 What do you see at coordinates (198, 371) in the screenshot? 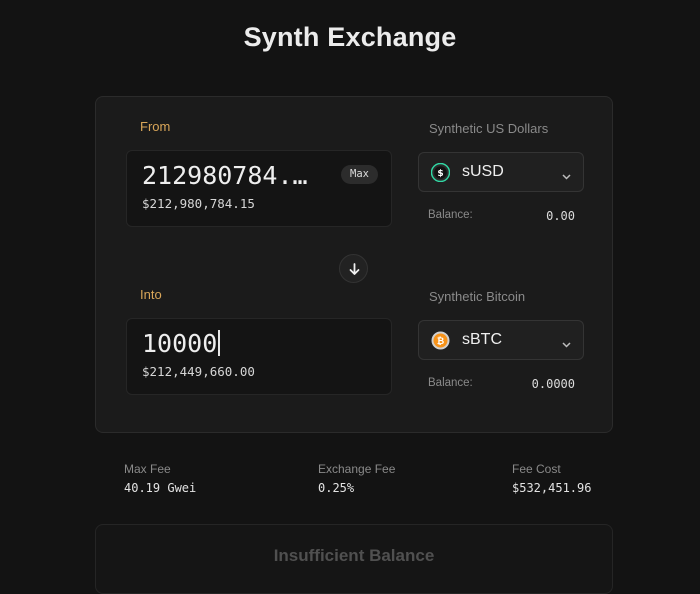
I see `into-usd-value: $212,449,660.00` at bounding box center [198, 371].